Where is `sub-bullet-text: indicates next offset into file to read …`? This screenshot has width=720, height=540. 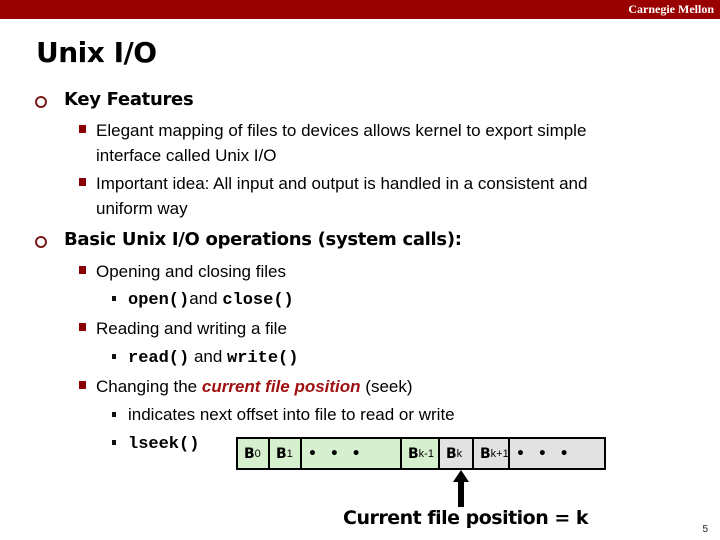 sub-bullet-text: indicates next offset into file to read … is located at coordinates (291, 414).